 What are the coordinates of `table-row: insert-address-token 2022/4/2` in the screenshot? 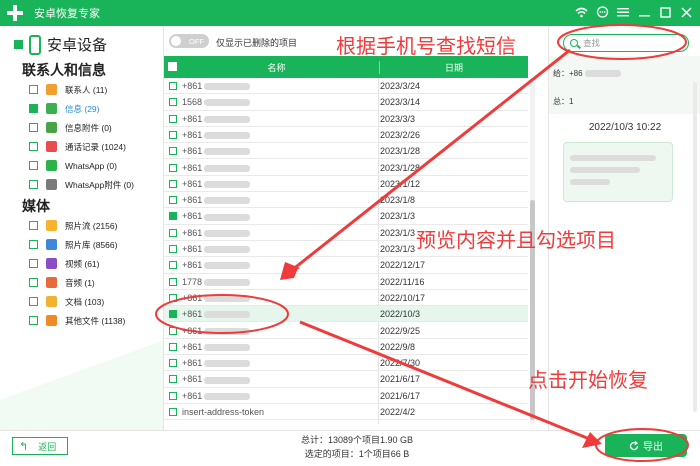 It's located at (346, 412).